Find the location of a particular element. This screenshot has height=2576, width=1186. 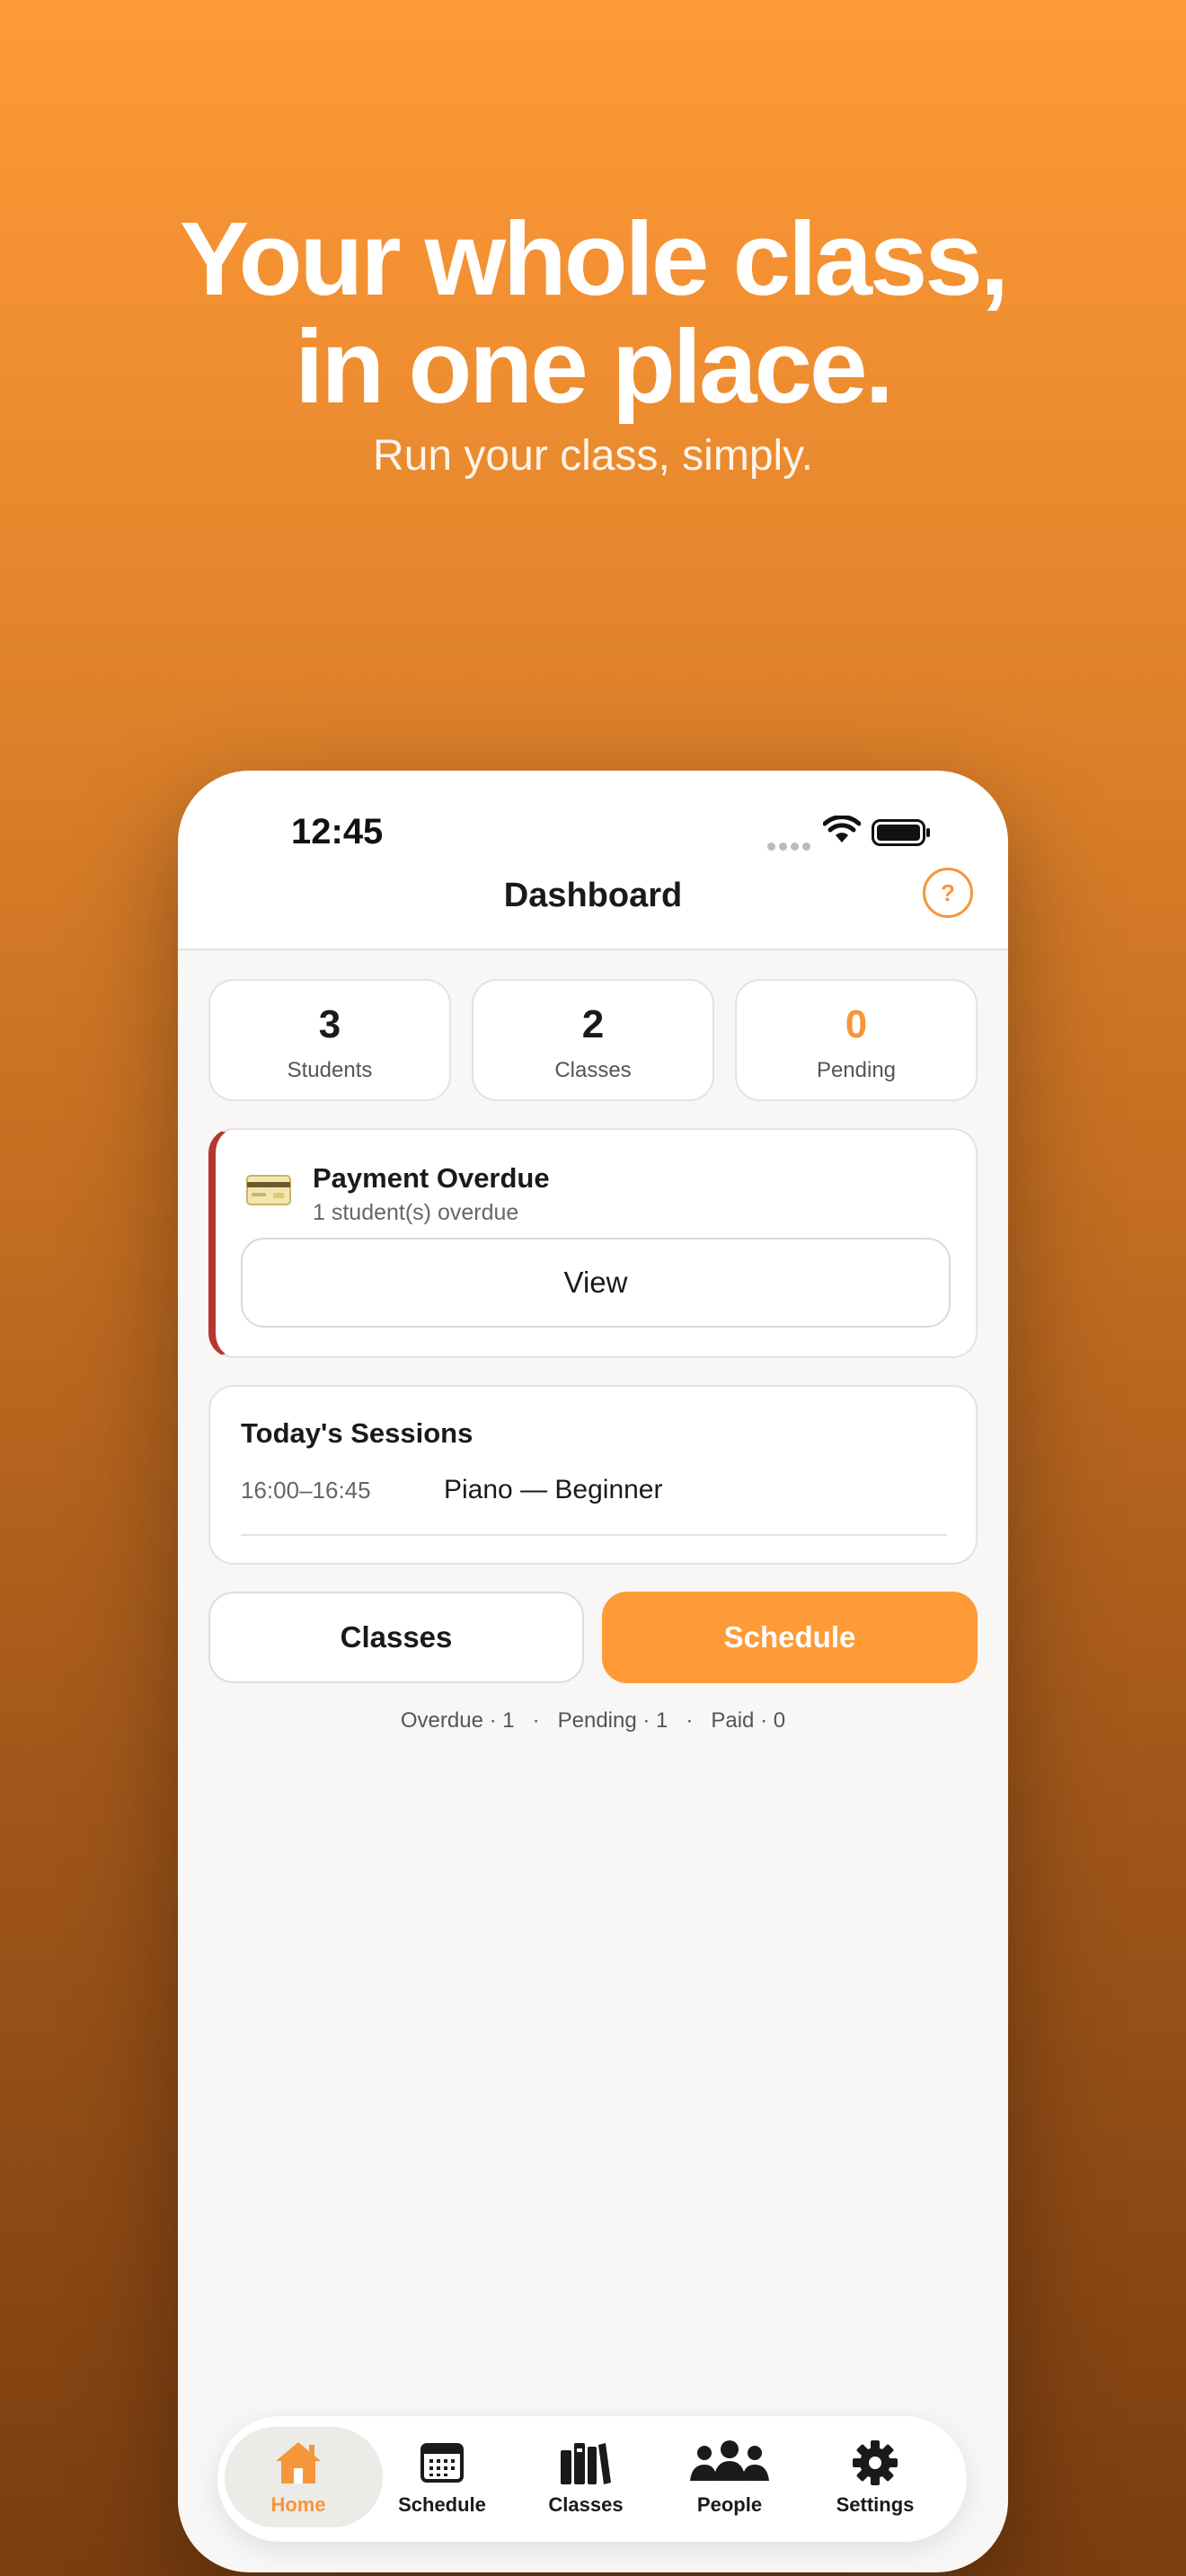

tab-label: Classes is located at coordinates (586, 2504).